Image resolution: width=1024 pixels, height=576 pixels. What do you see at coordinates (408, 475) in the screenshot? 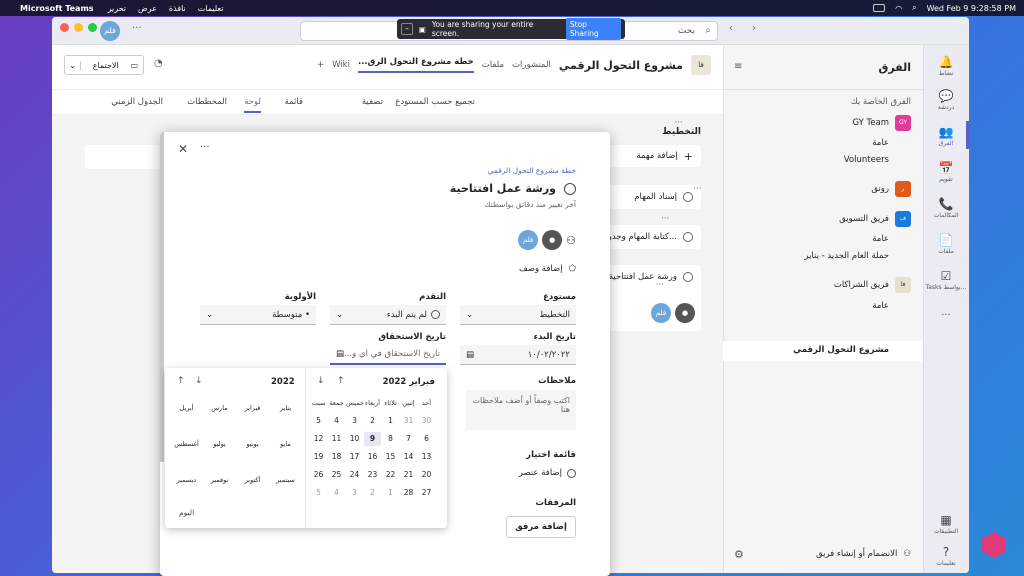
I see `day-cell: 21` at bounding box center [408, 475].